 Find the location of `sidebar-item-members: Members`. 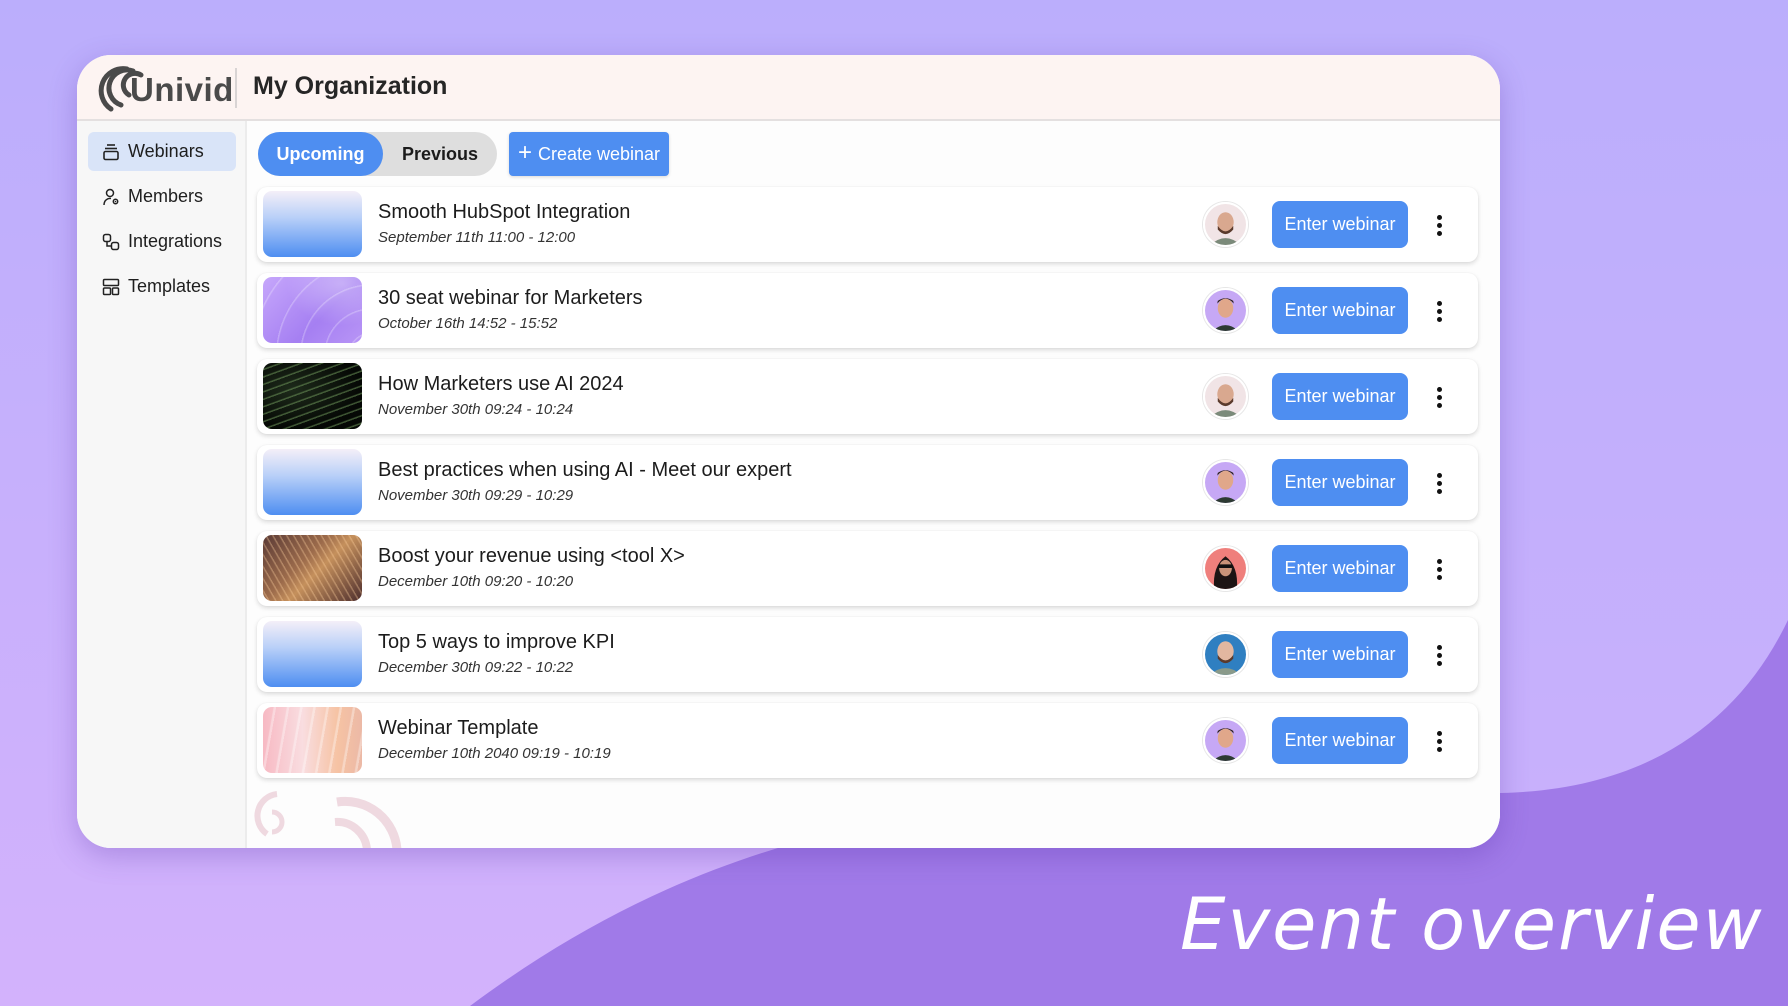

sidebar-item-members: Members is located at coordinates (162, 196).